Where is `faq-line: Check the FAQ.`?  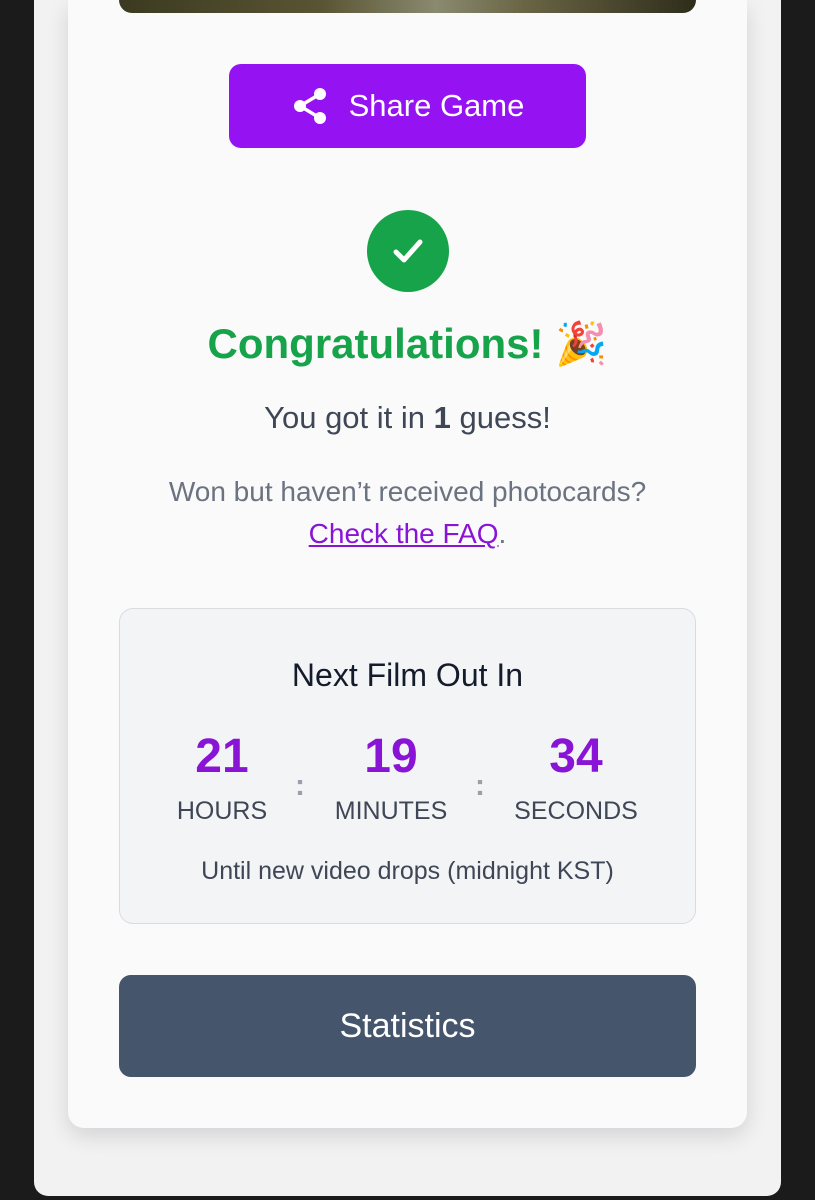
faq-line: Check the FAQ. is located at coordinates (407, 534).